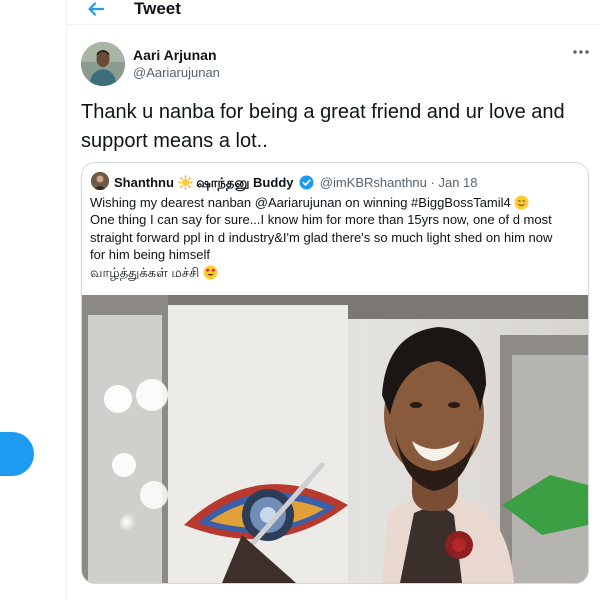  I want to click on sun-emoji-icon, so click(185, 182).